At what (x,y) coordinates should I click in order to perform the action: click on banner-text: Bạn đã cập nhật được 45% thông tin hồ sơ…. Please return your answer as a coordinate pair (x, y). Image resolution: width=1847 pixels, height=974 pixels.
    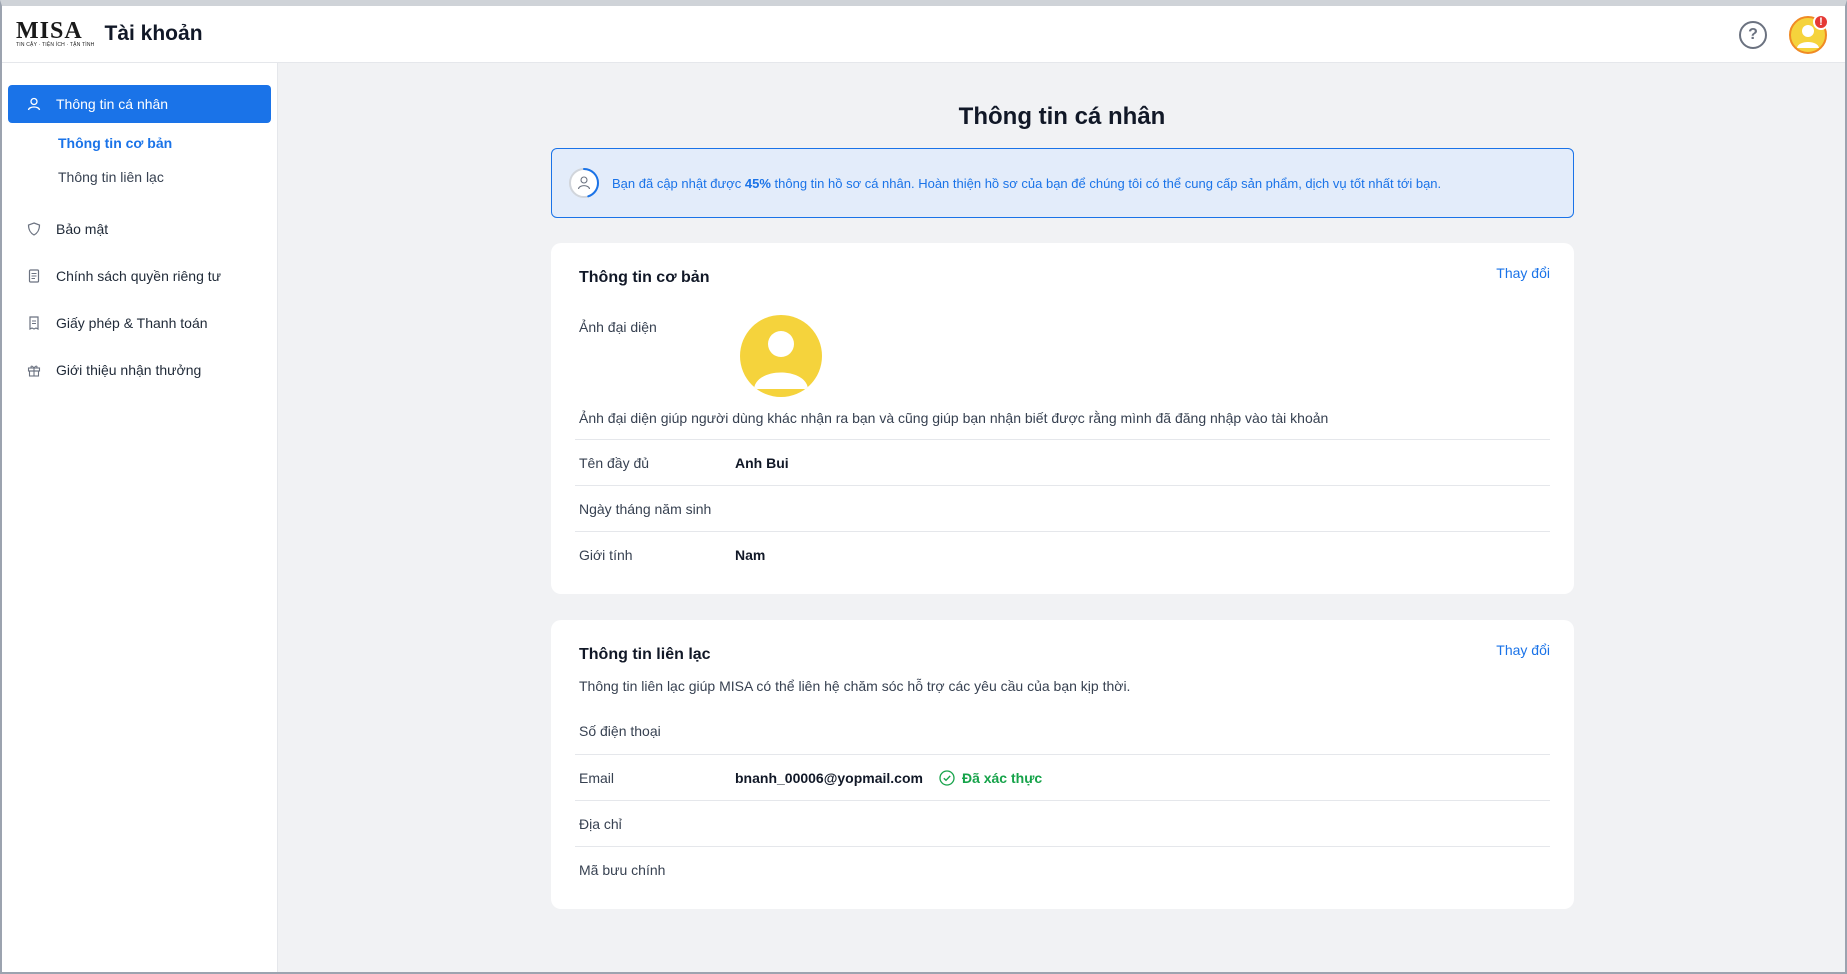
    Looking at the image, I should click on (1026, 183).